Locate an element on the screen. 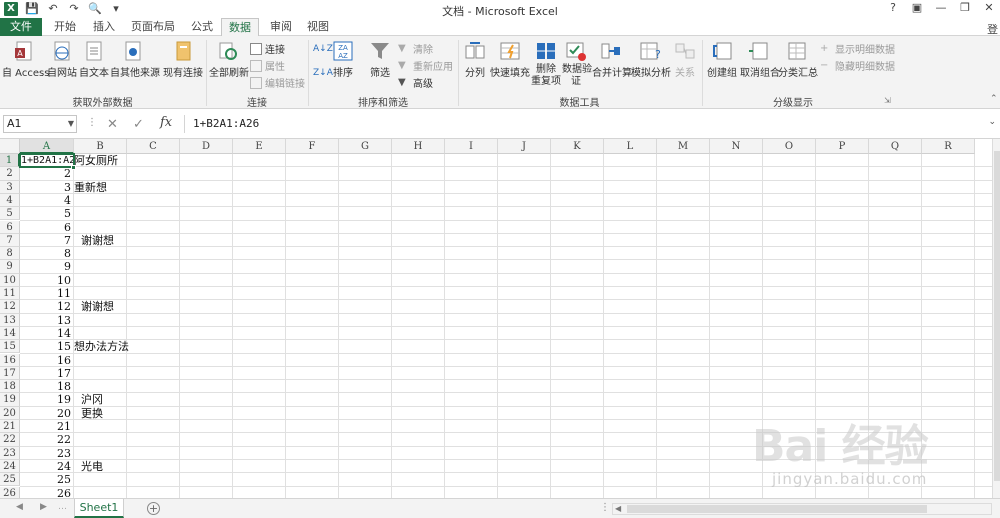 The height and width of the screenshot is (518, 1000). cell-a26: 26 is located at coordinates (46, 493).